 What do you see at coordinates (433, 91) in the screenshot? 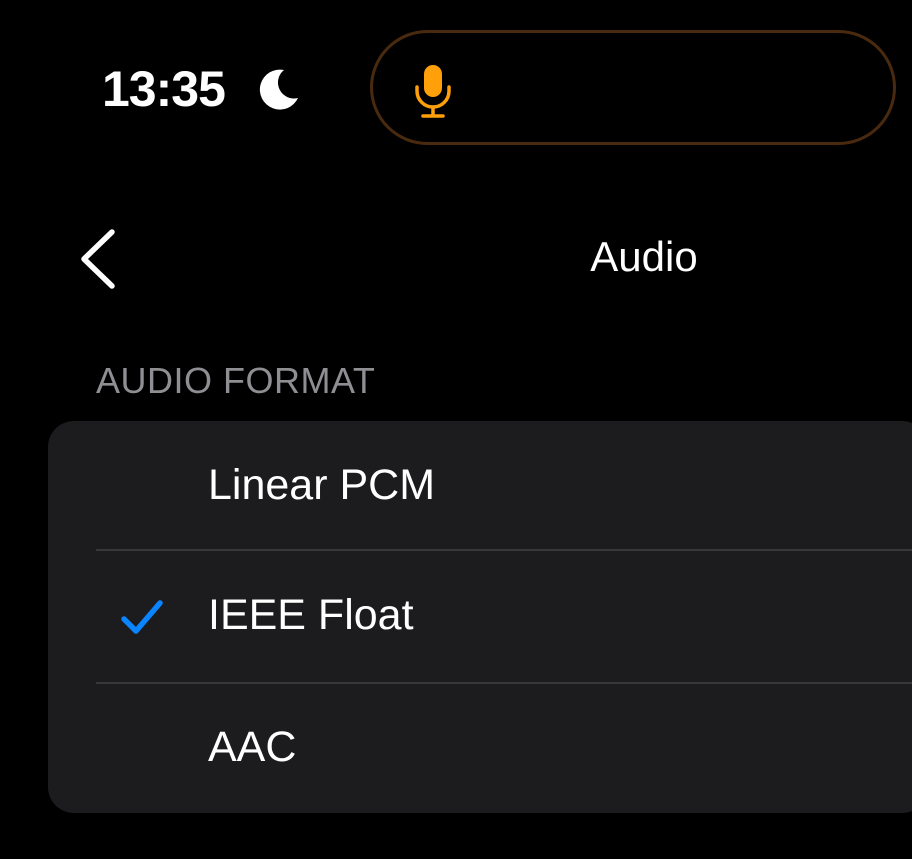
I see `microphone-icon` at bounding box center [433, 91].